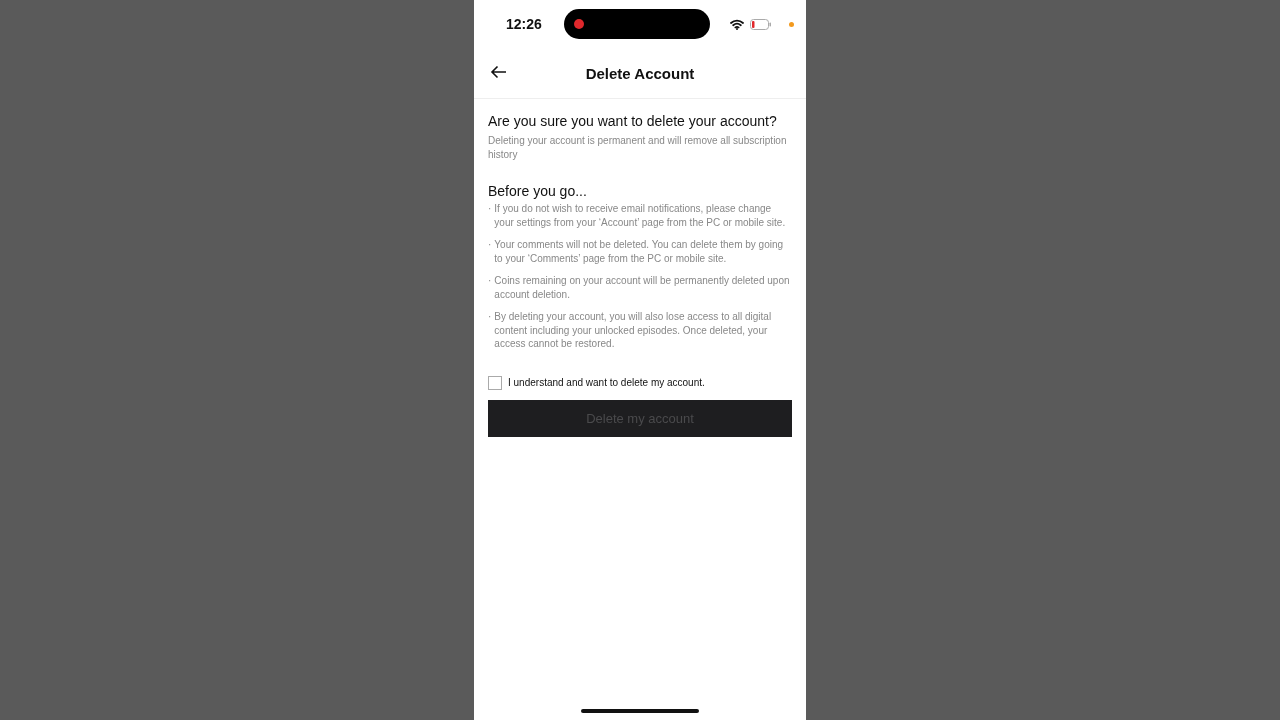  What do you see at coordinates (606, 382) in the screenshot?
I see `checkbox-label: I understand and want to delete my account.` at bounding box center [606, 382].